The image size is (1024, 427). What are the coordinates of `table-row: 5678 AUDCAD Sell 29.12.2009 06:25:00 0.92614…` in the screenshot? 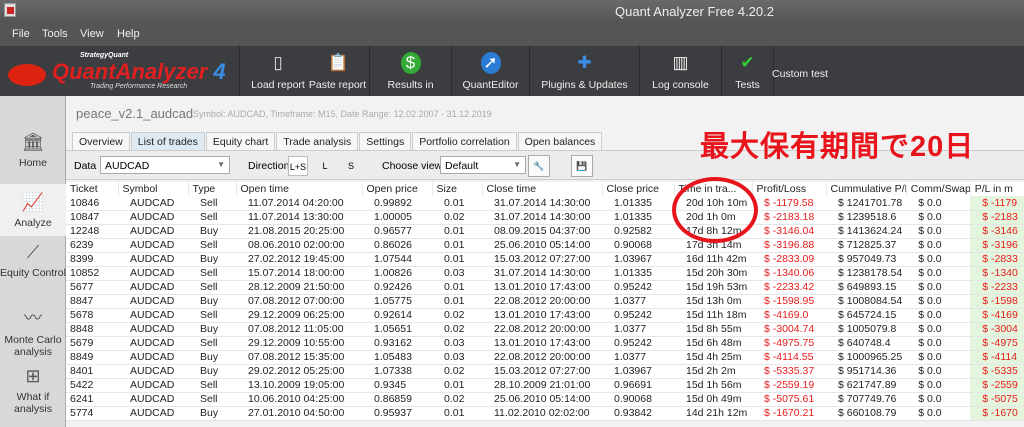 It's located at (545, 315).